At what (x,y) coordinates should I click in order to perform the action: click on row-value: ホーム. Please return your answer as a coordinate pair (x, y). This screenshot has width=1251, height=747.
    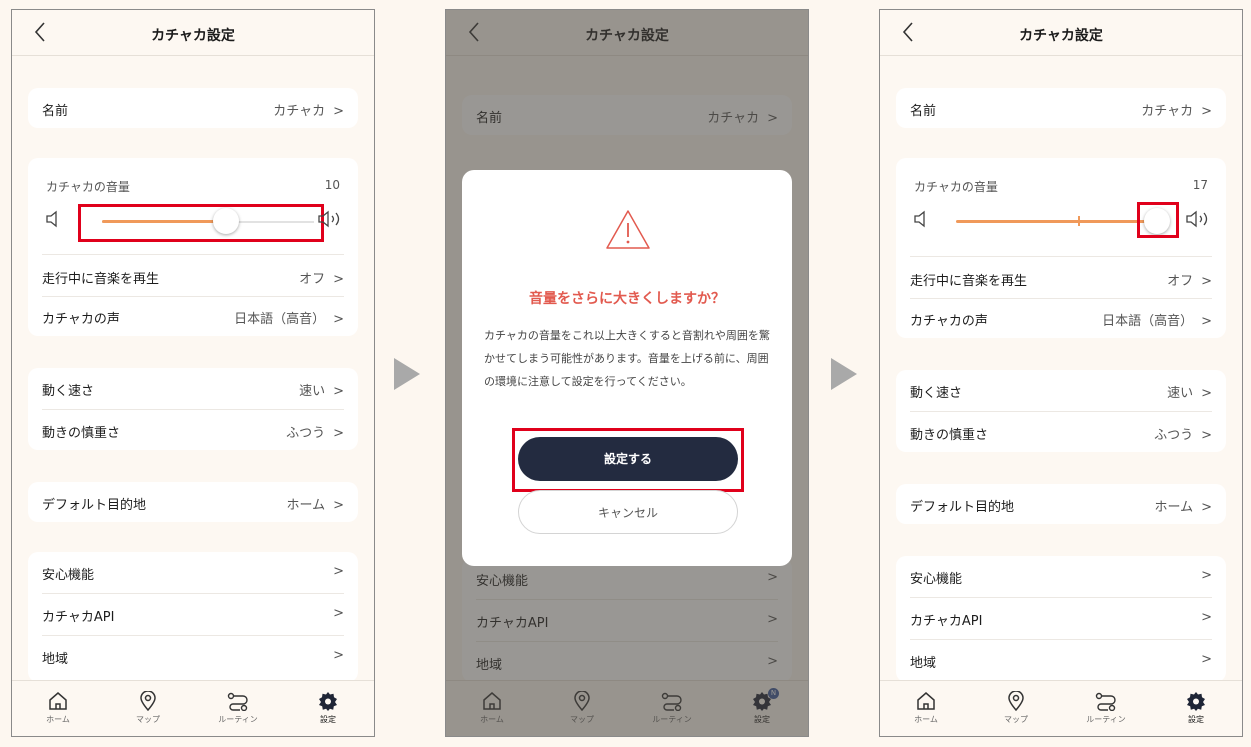
    Looking at the image, I should click on (306, 505).